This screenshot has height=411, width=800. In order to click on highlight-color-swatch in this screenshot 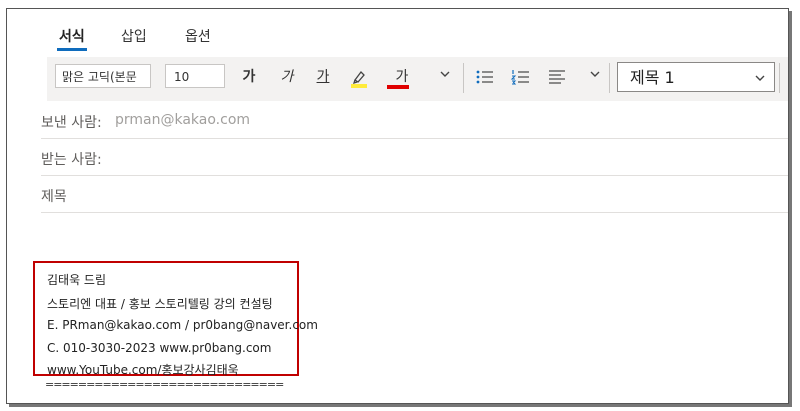, I will do `click(359, 86)`.